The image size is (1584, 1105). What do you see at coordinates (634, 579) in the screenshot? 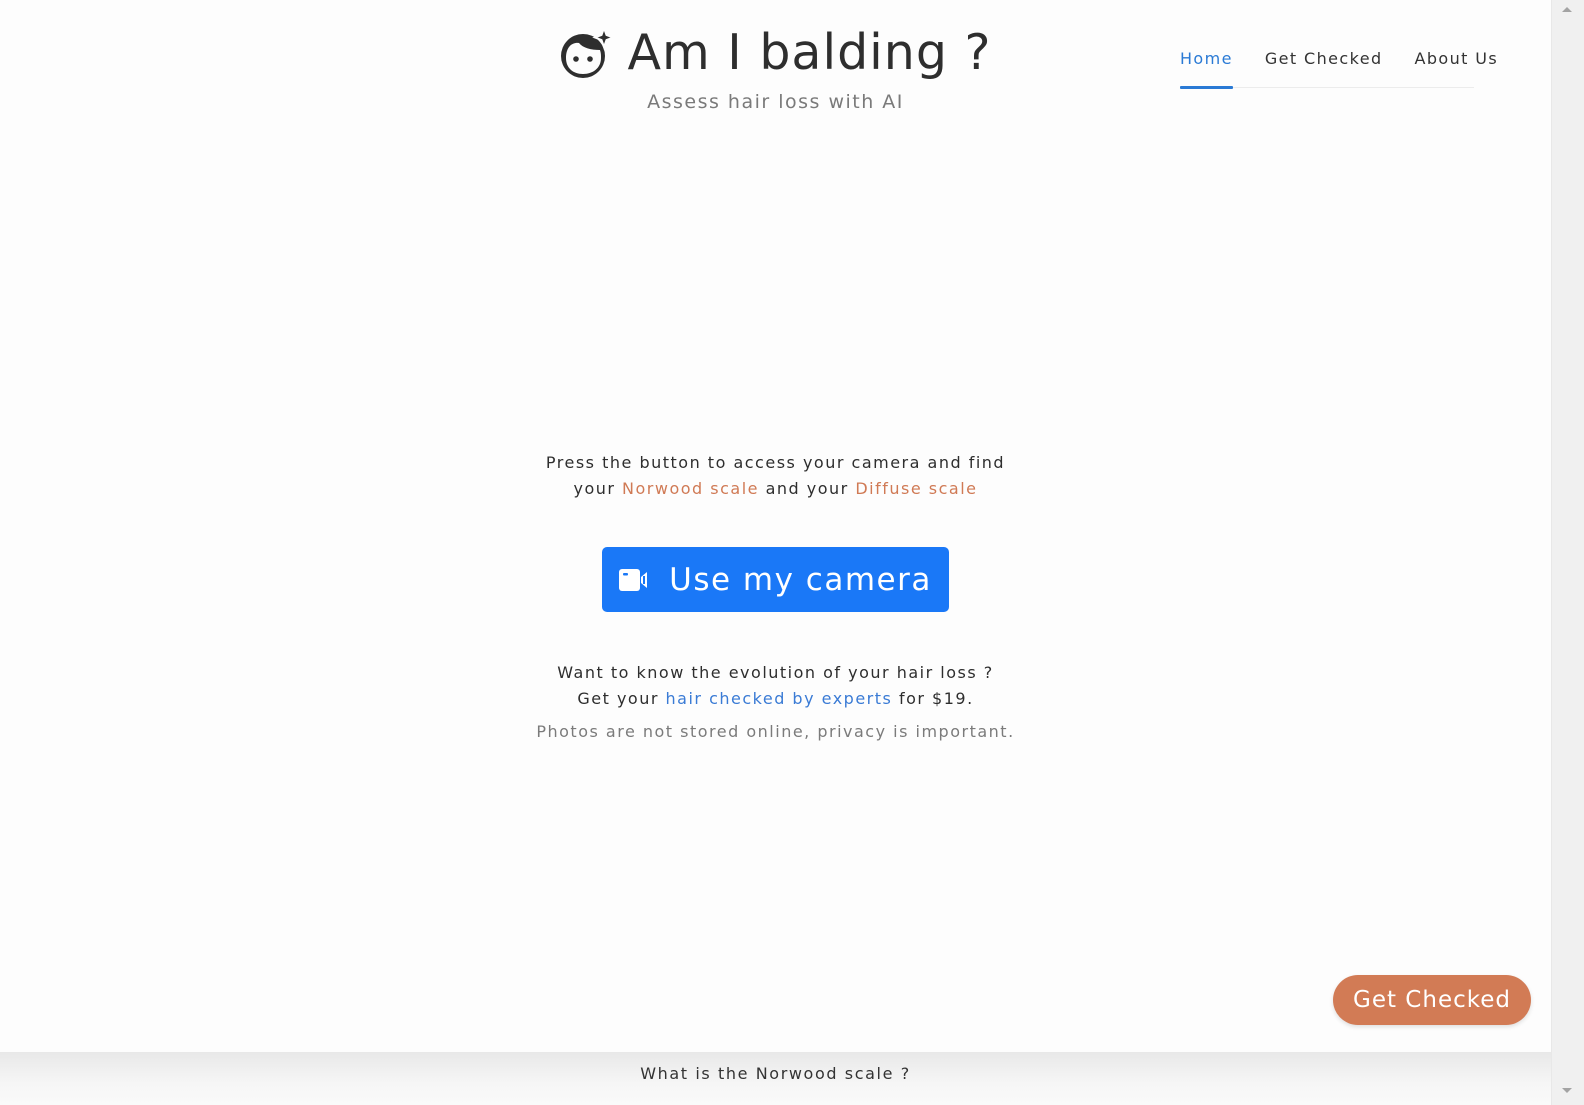
I see `video-camera-icon` at bounding box center [634, 579].